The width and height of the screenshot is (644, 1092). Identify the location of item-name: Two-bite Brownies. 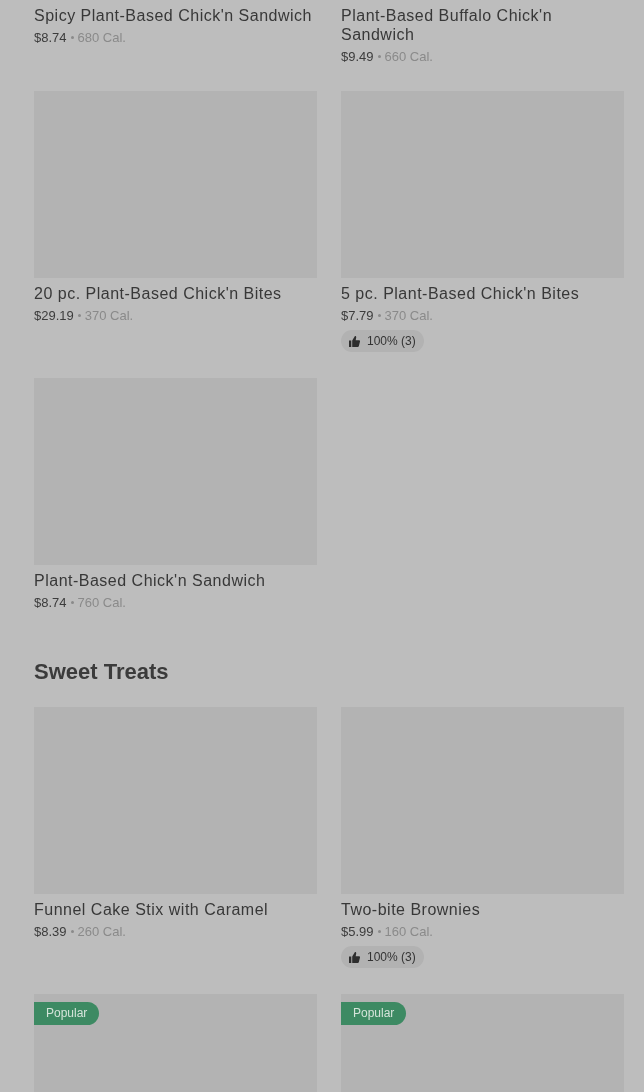
(482, 909).